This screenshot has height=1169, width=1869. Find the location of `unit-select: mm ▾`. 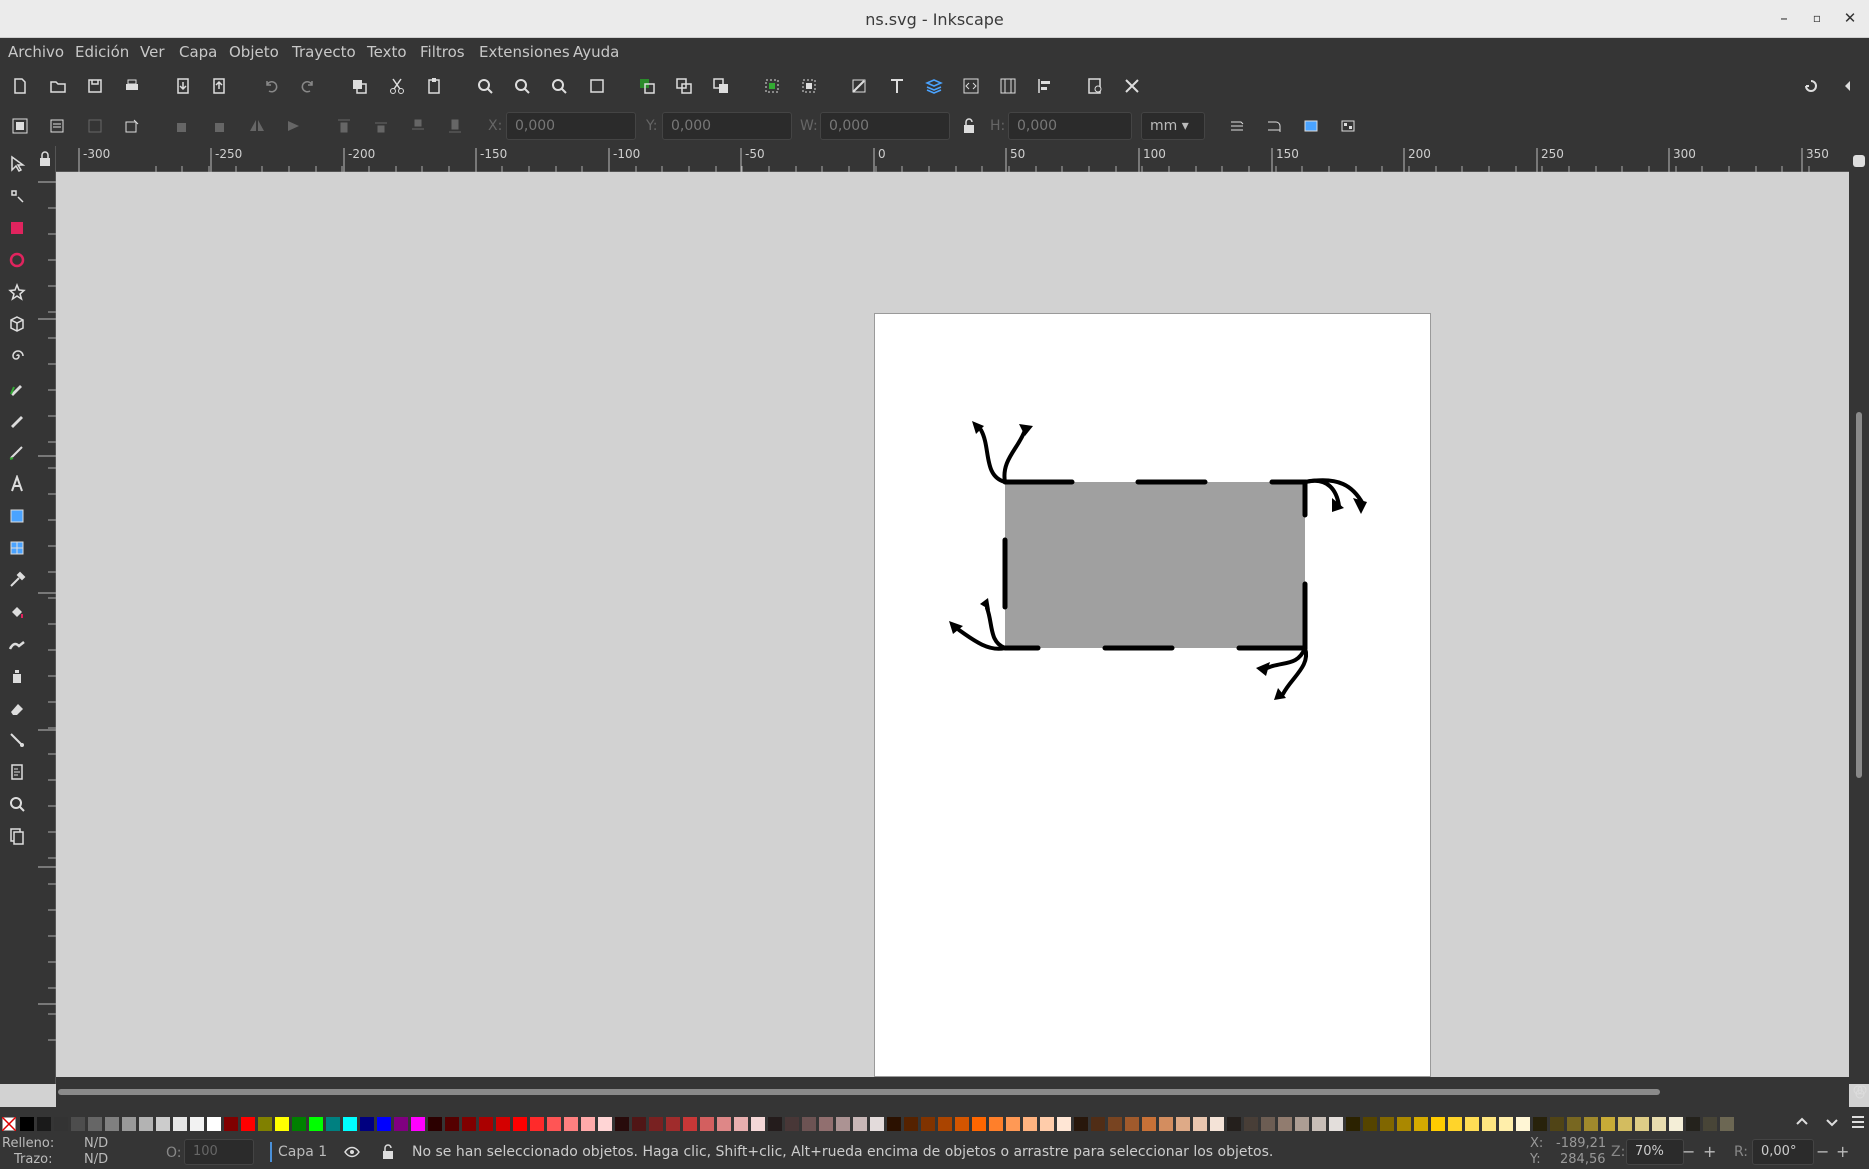

unit-select: mm ▾ is located at coordinates (1173, 126).